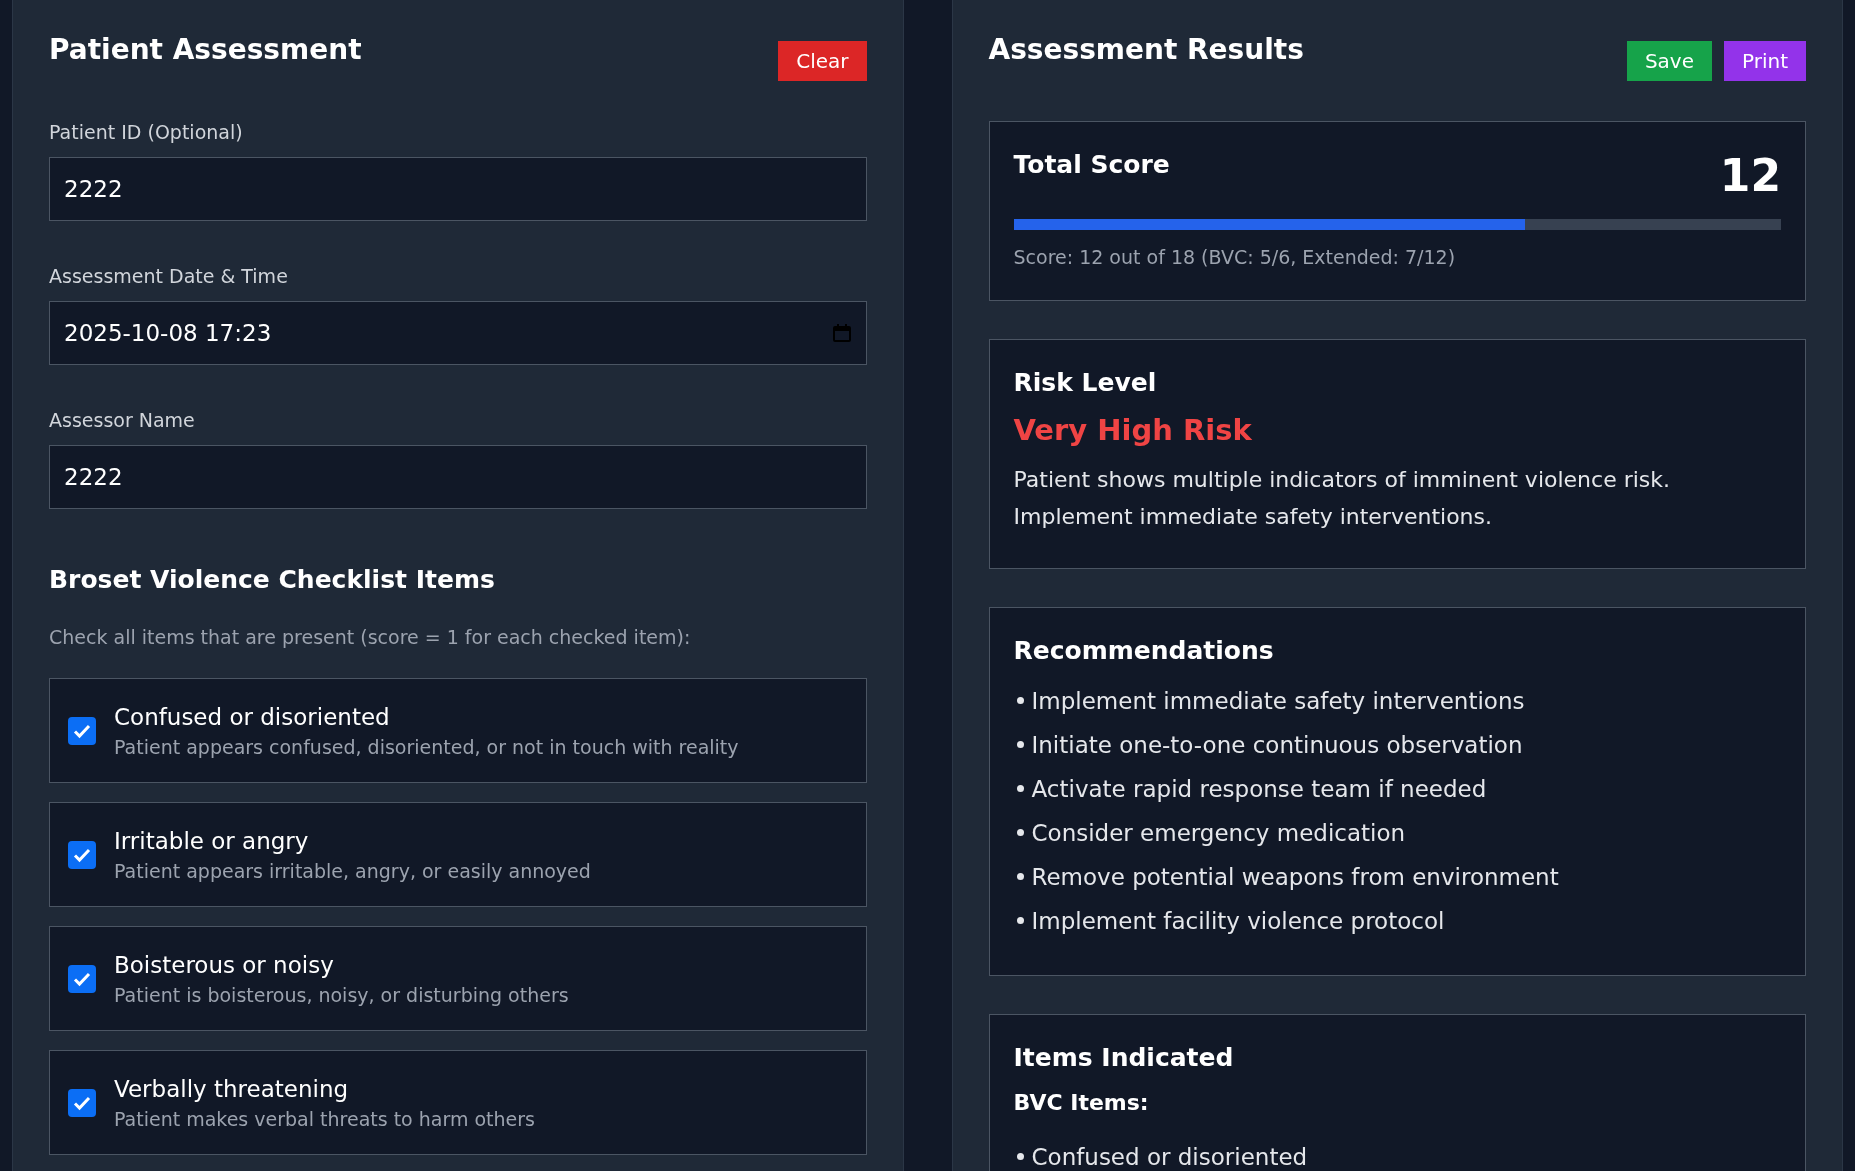 The width and height of the screenshot is (1855, 1171). Describe the element at coordinates (1081, 1102) in the screenshot. I see `group-title: BVC Items:` at that location.